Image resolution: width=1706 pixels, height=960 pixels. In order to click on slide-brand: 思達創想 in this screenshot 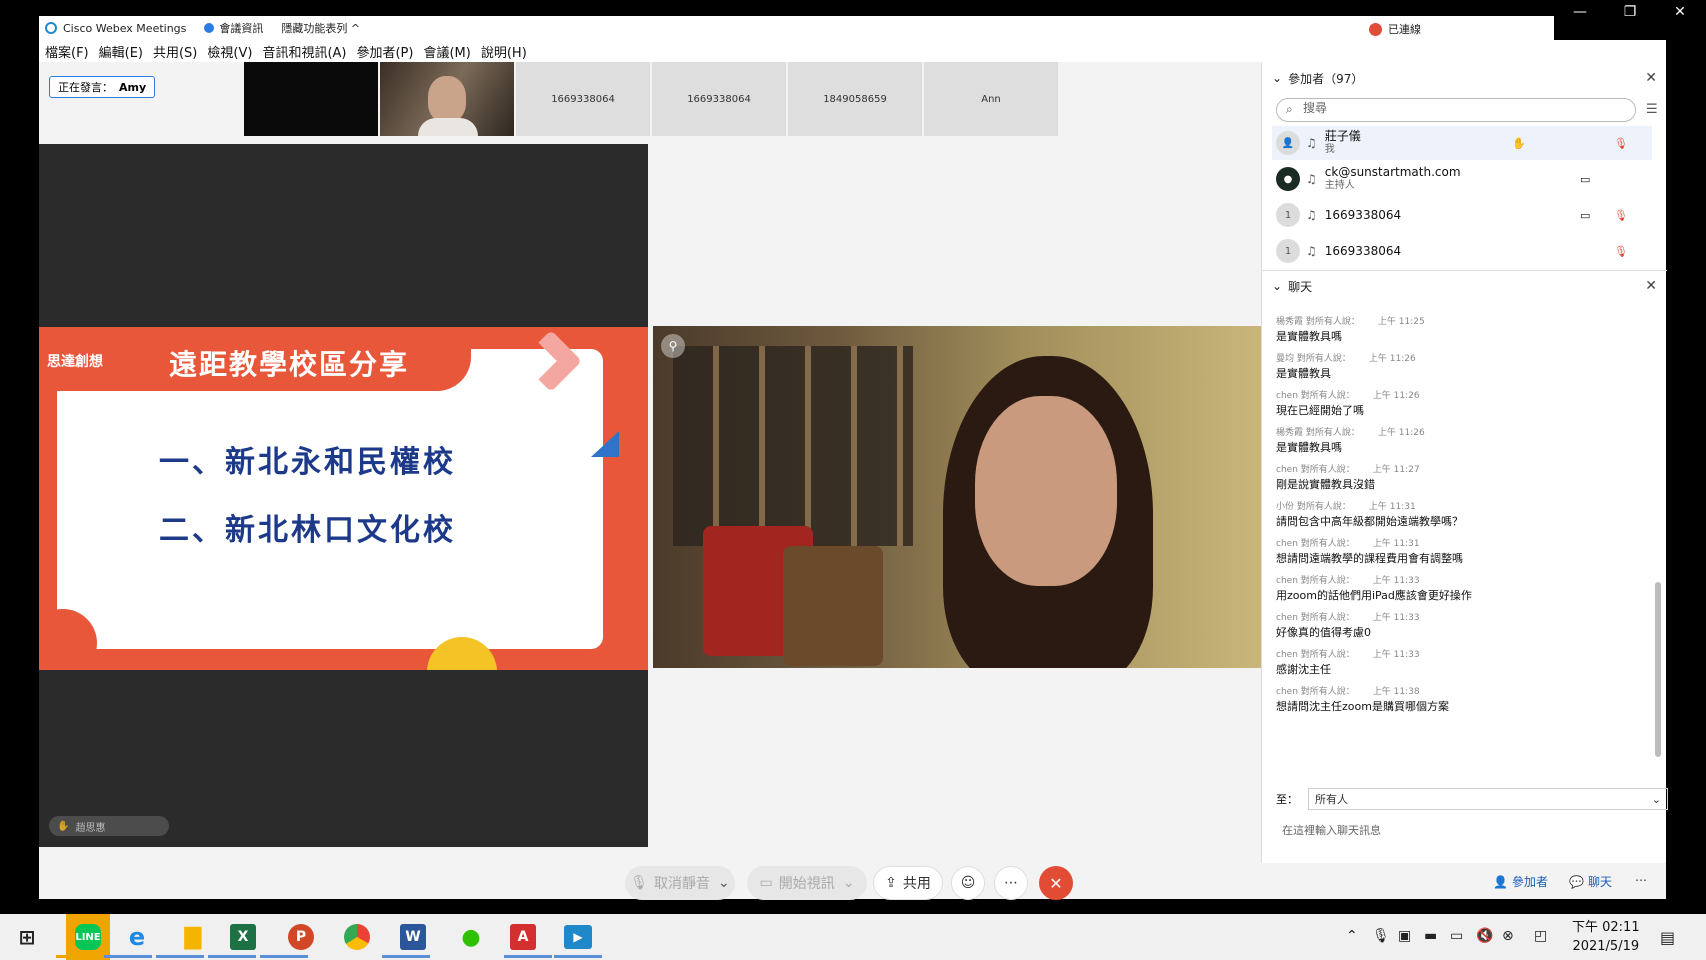, I will do `click(75, 362)`.